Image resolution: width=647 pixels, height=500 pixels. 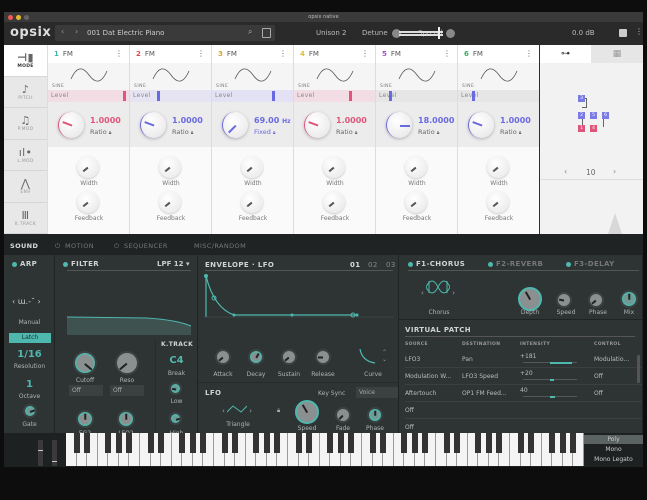 I want to click on search-icon: ⌕, so click(x=250, y=32).